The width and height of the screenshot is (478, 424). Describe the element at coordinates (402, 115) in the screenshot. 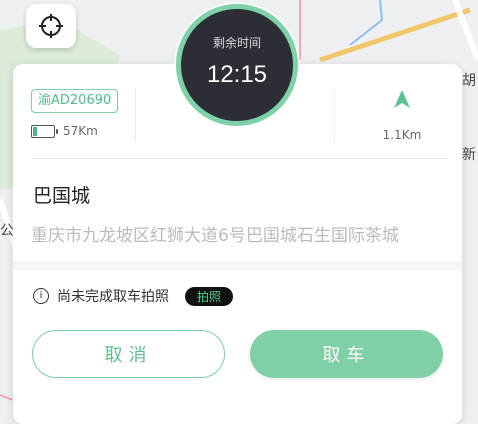

I see `distance-info: 1.1Km` at that location.